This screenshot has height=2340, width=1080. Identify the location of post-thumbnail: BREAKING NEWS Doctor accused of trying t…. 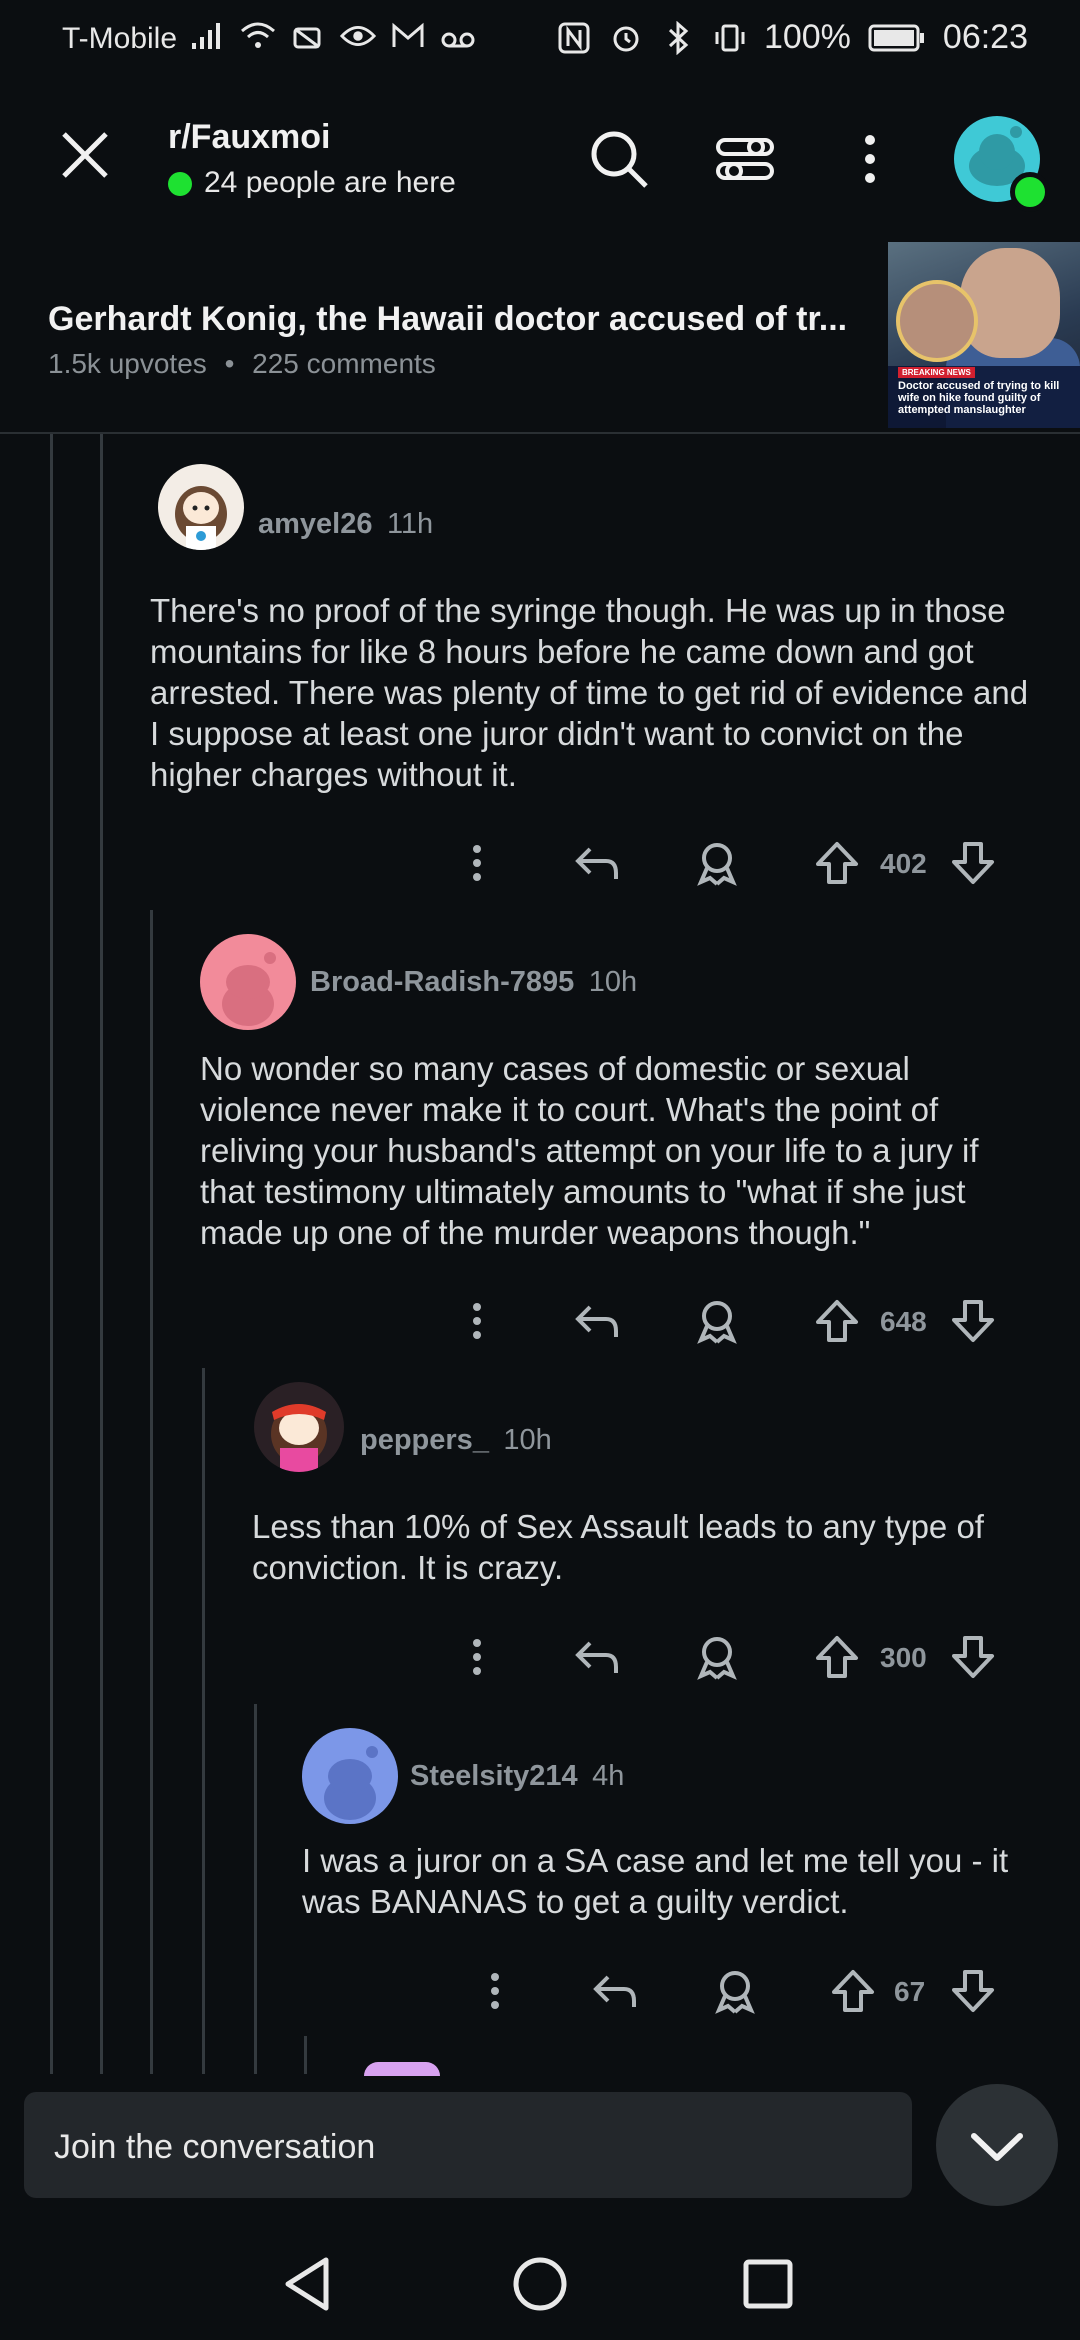
(984, 335).